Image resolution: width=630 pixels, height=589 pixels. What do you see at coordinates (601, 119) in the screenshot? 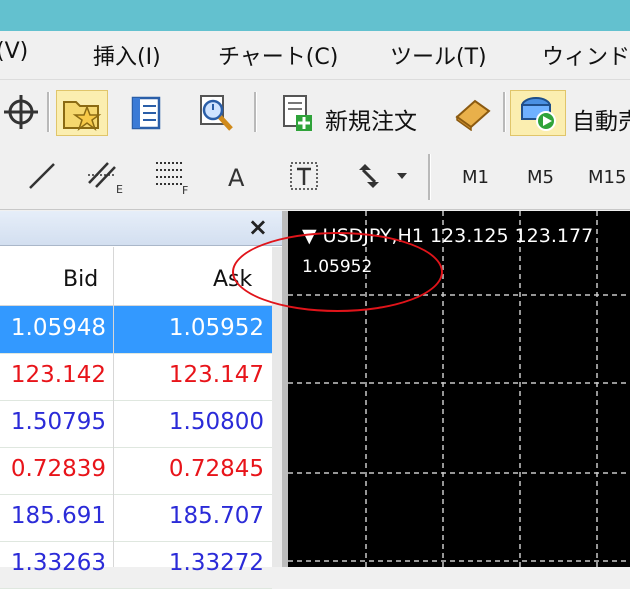
I see `auto-trading-label: 自動売` at bounding box center [601, 119].